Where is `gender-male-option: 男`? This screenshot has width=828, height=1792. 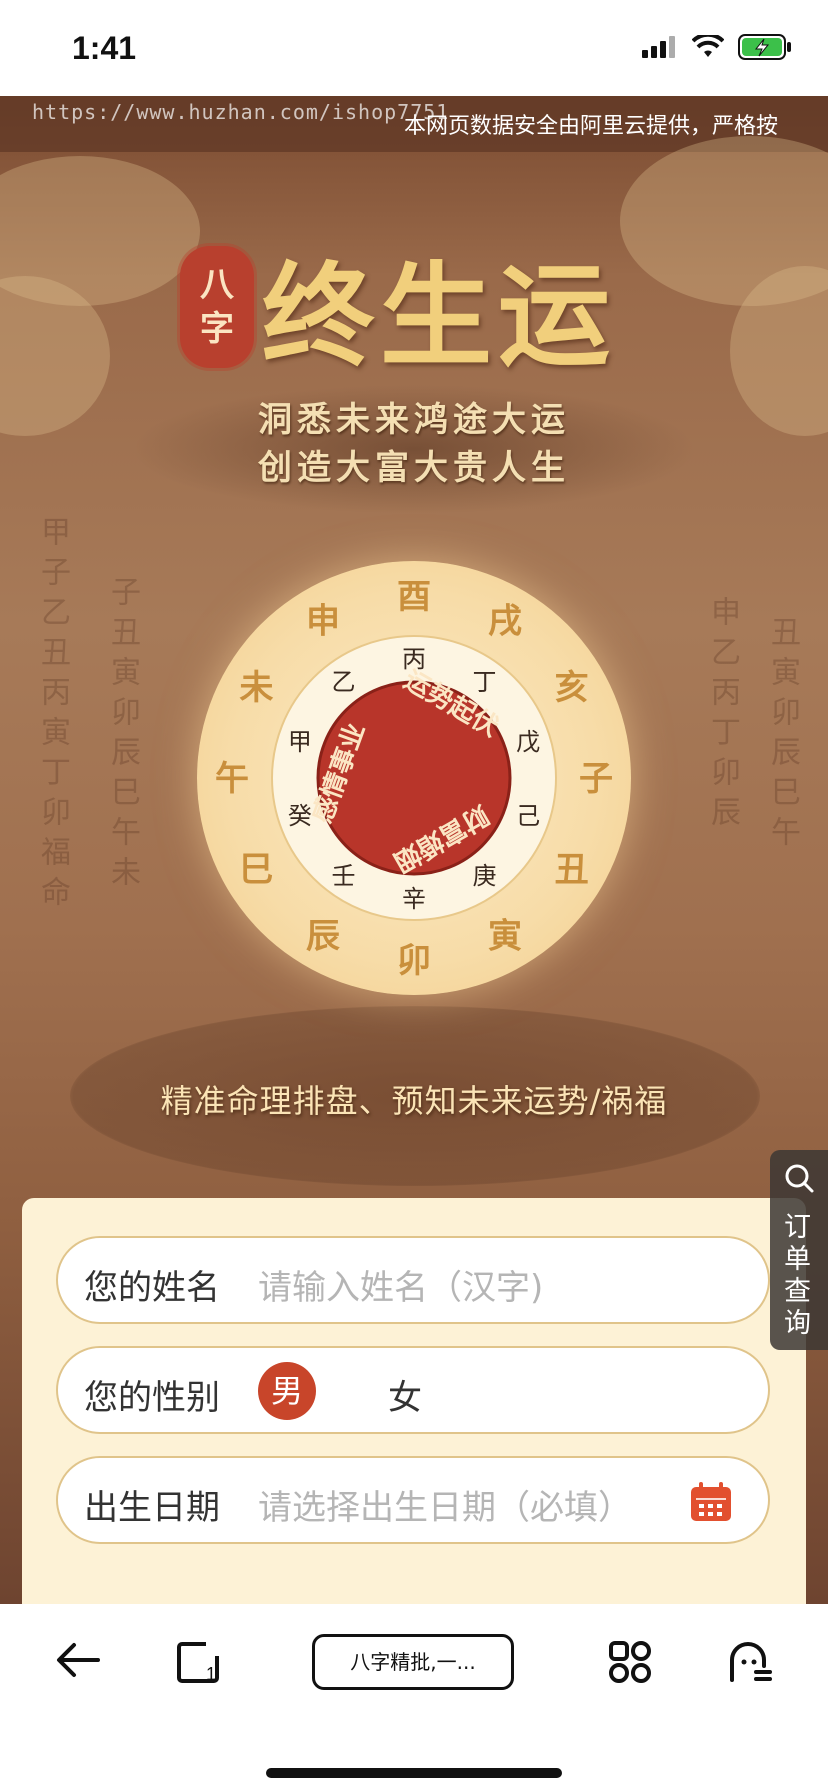 gender-male-option: 男 is located at coordinates (287, 1391).